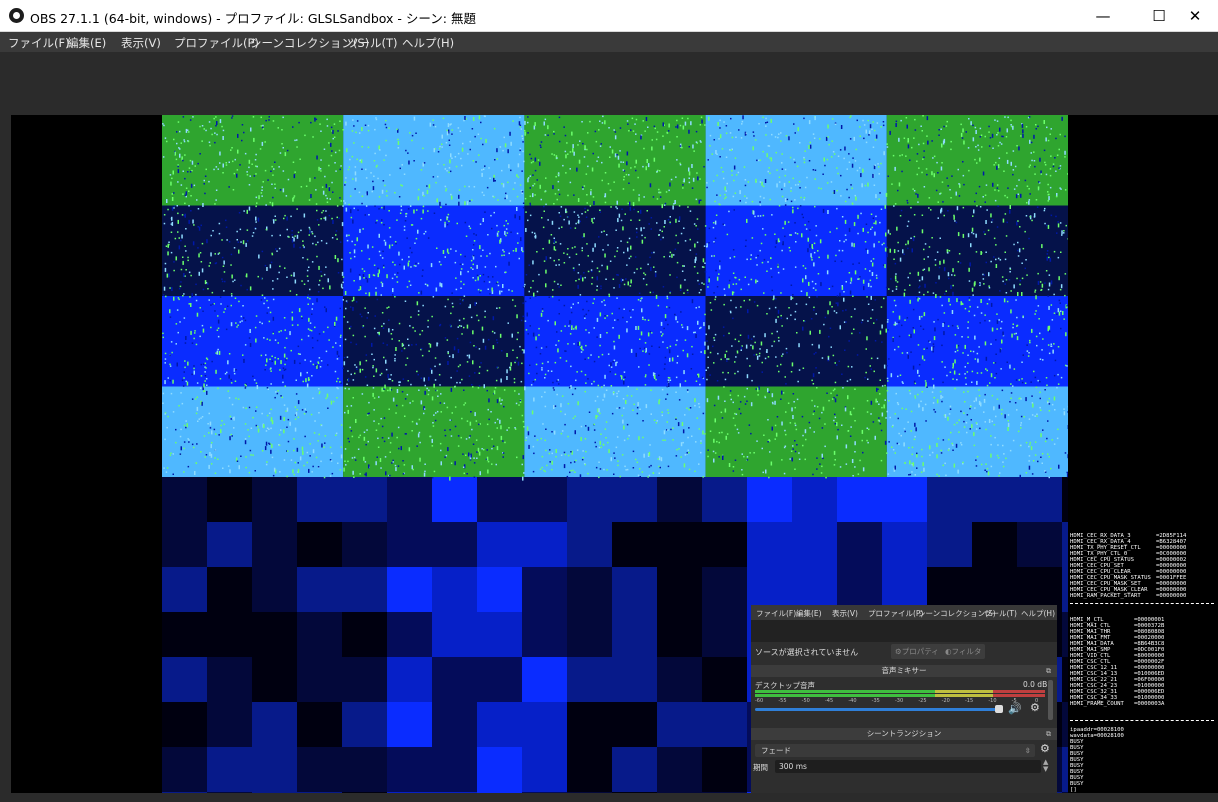 The width and height of the screenshot is (1218, 802). Describe the element at coordinates (141, 43) in the screenshot. I see `menu-view: 表示(V)` at that location.